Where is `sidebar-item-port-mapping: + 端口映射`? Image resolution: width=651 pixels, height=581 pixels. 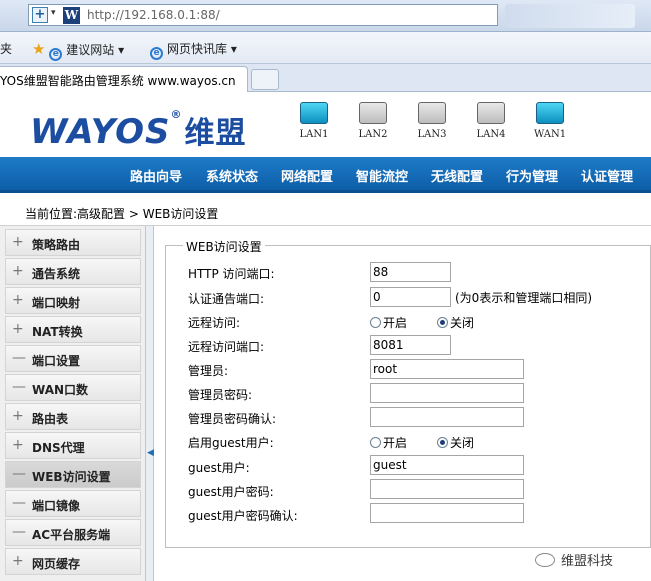 sidebar-item-port-mapping: + 端口映射 is located at coordinates (73, 300).